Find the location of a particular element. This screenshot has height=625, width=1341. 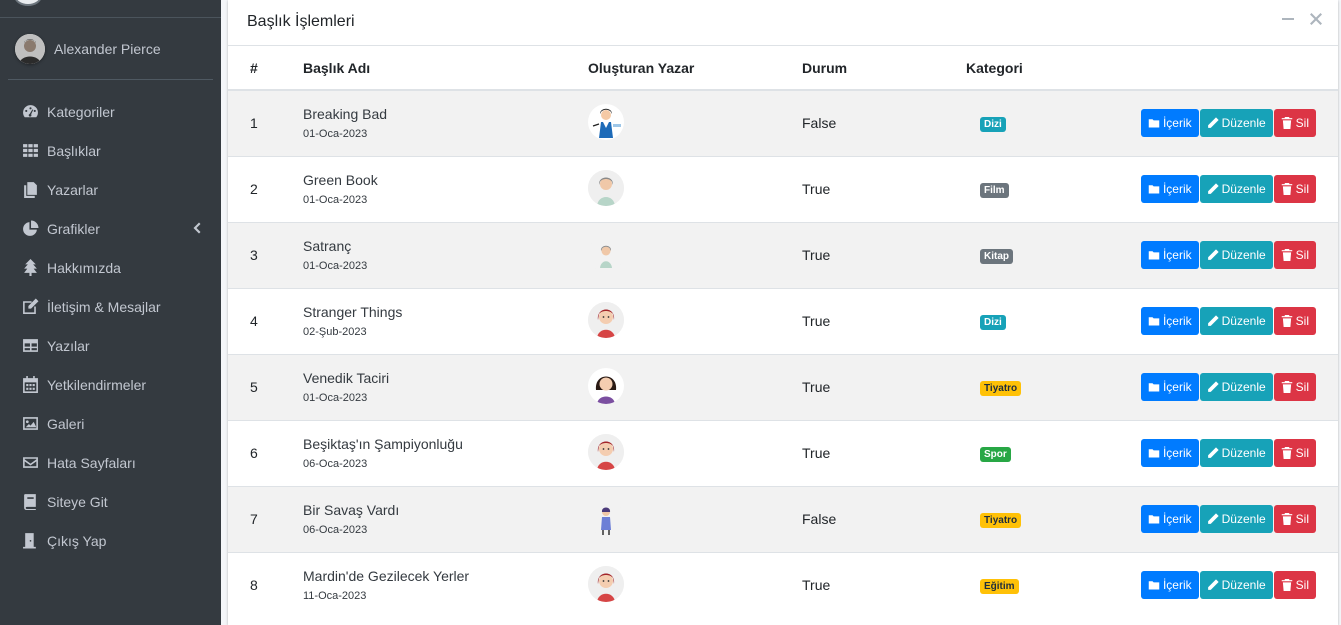

sidebar-item-hata-sayfalari: Hata Sayfaları is located at coordinates (110, 462).